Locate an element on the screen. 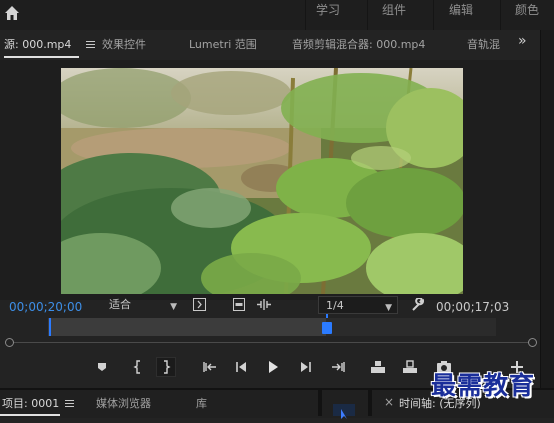  insert-button is located at coordinates (378, 367).